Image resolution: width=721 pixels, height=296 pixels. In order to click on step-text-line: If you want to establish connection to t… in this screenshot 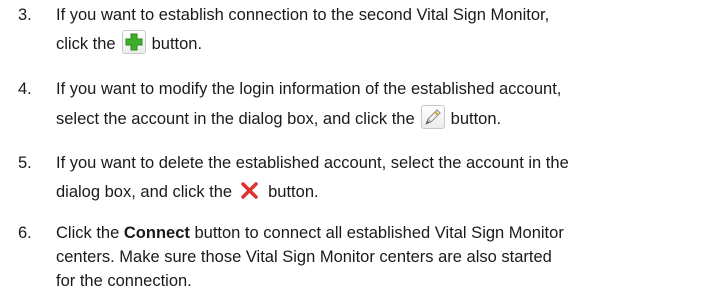, I will do `click(302, 15)`.